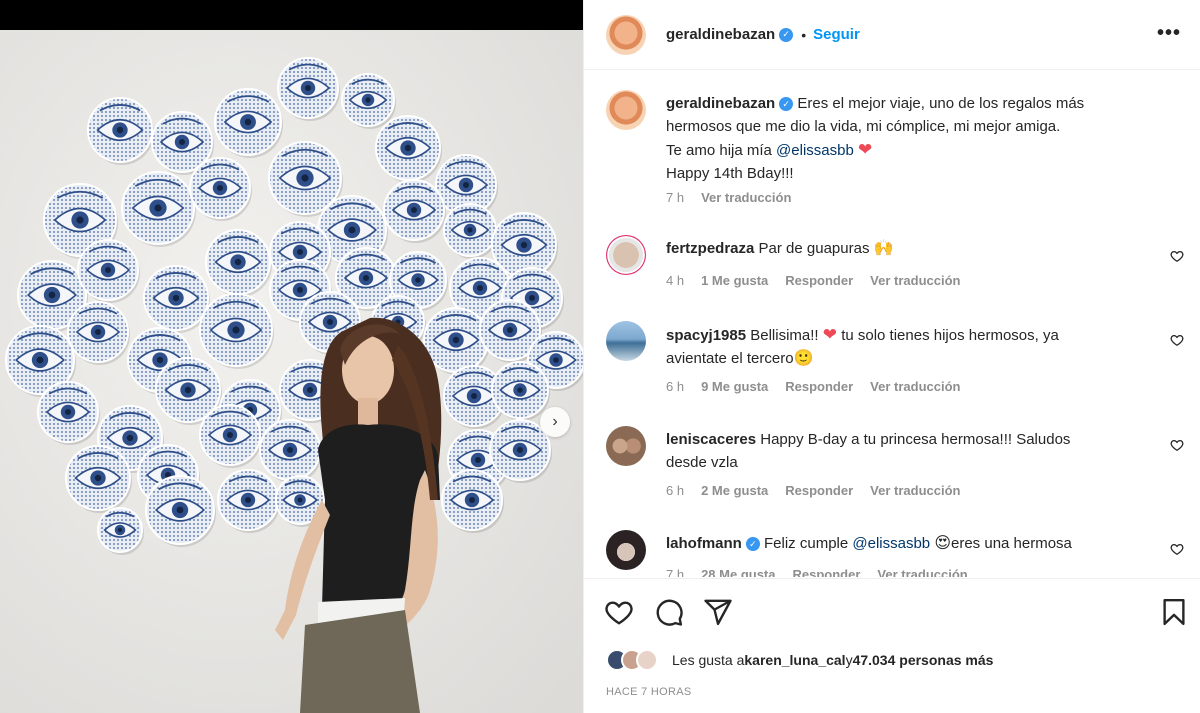 Image resolution: width=1200 pixels, height=713 pixels. What do you see at coordinates (721, 150) in the screenshot?
I see `caption-line3: Te amo hija mía` at bounding box center [721, 150].